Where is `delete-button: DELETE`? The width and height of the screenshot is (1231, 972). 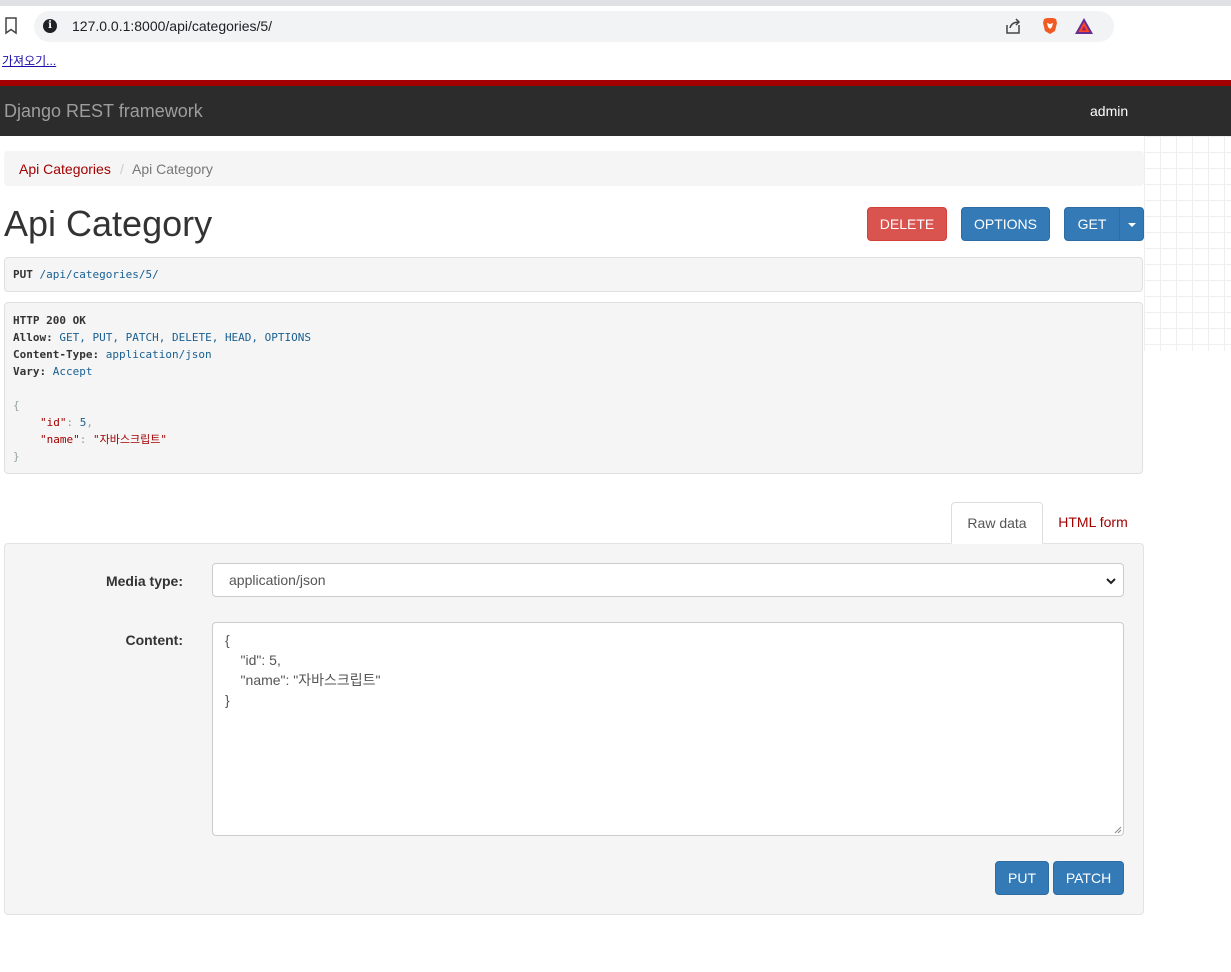 delete-button: DELETE is located at coordinates (907, 224).